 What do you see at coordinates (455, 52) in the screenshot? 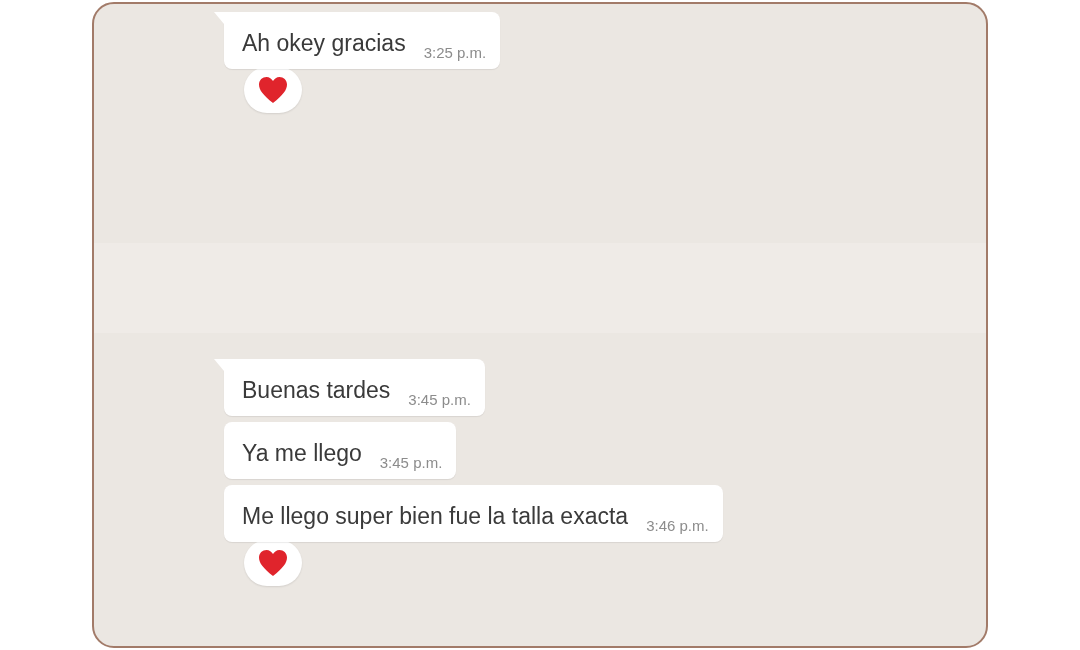
I see `message-time: 3:25 p.m.` at bounding box center [455, 52].